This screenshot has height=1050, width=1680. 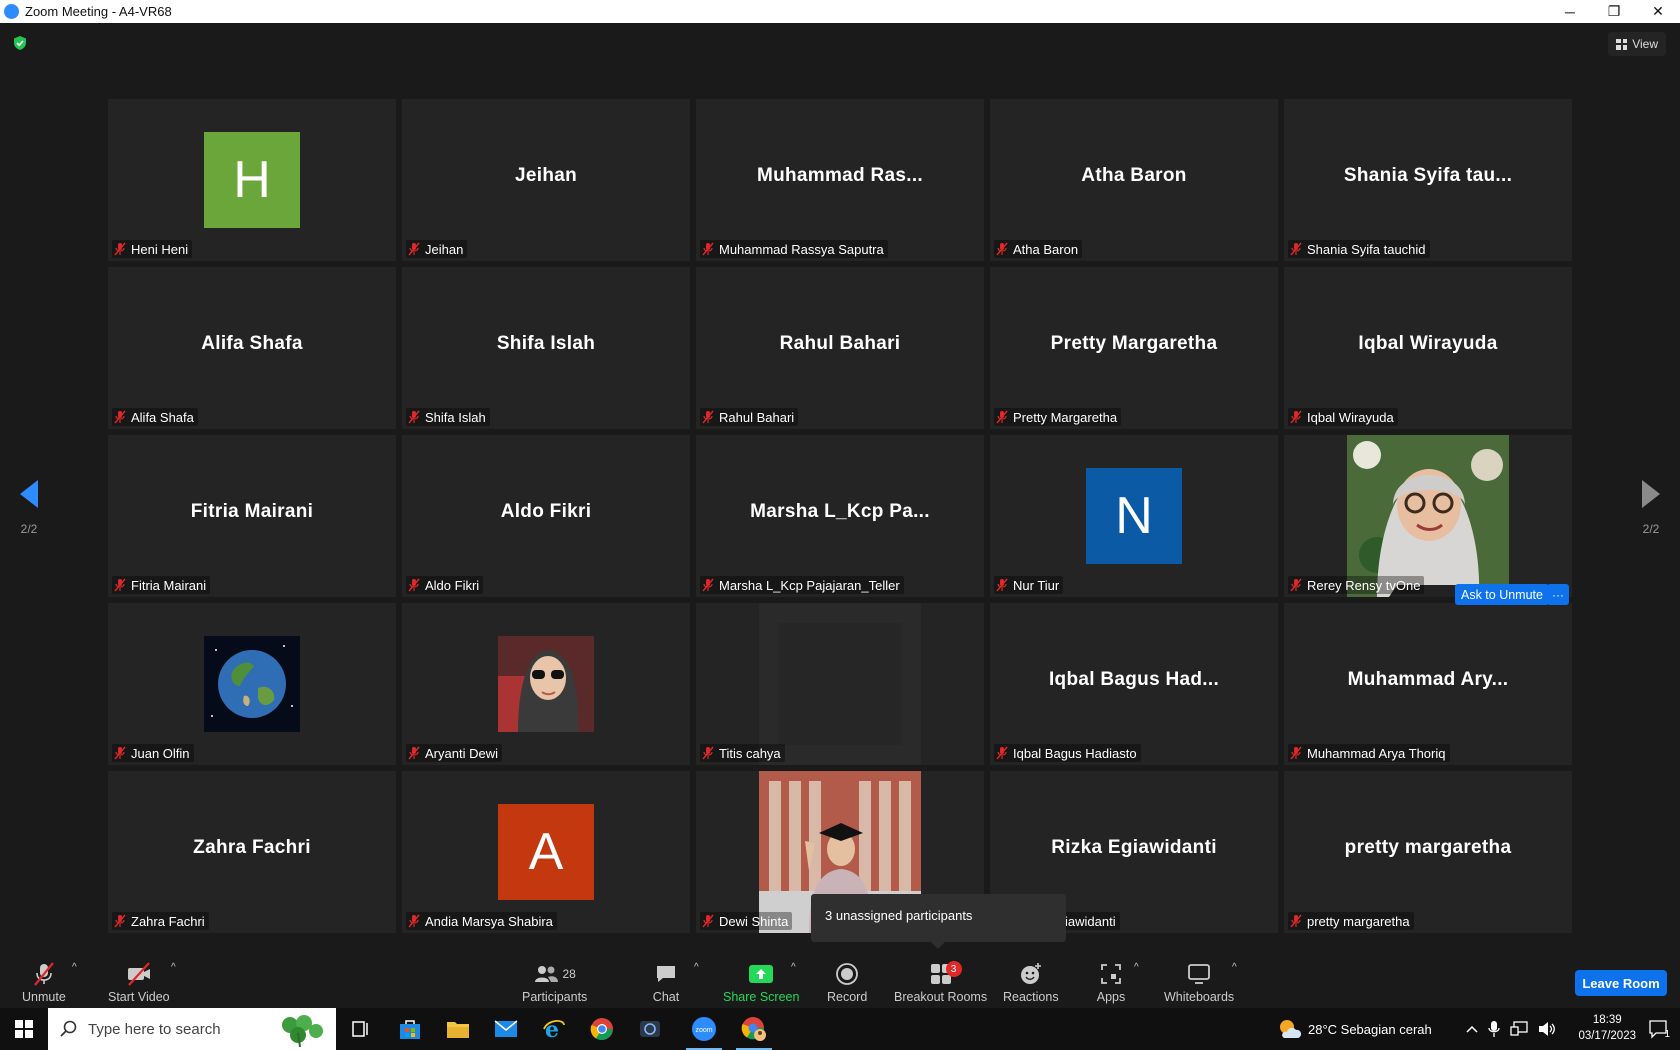 I want to click on video-options-caret: ^, so click(x=173, y=967).